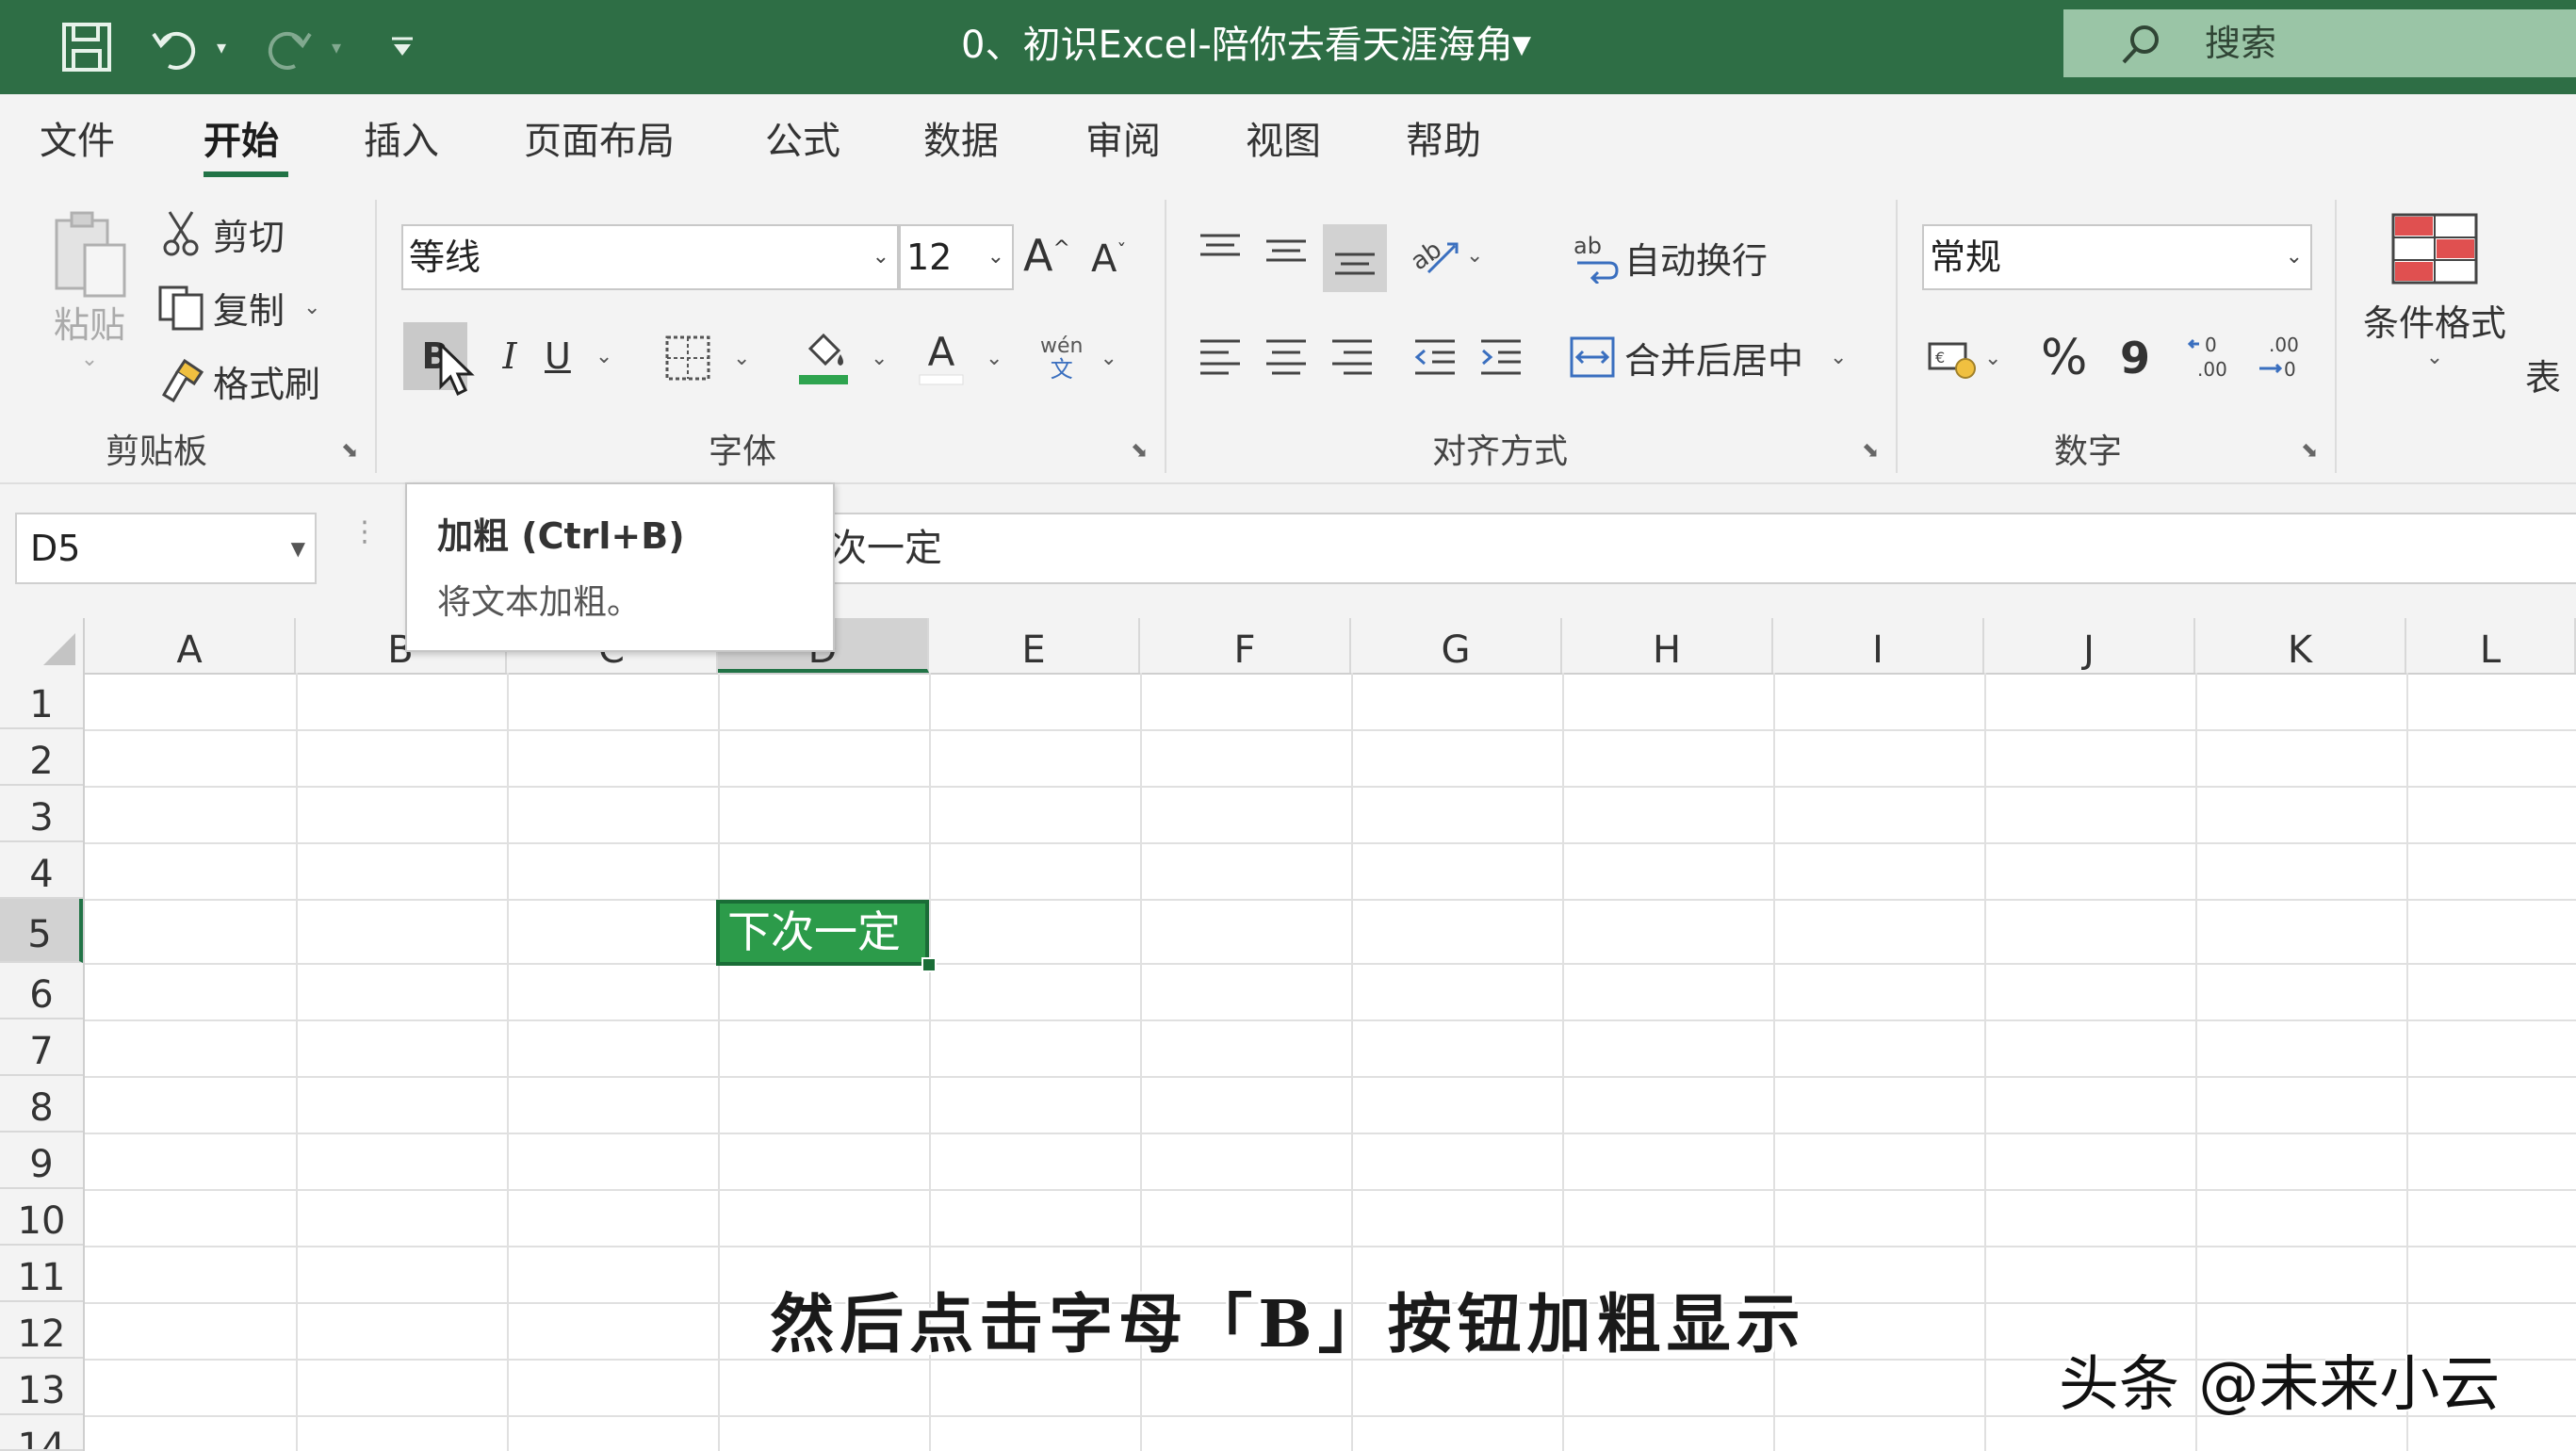  What do you see at coordinates (1874, 451) in the screenshot?
I see `alignment-dialog-launcher-icon: ⬊` at bounding box center [1874, 451].